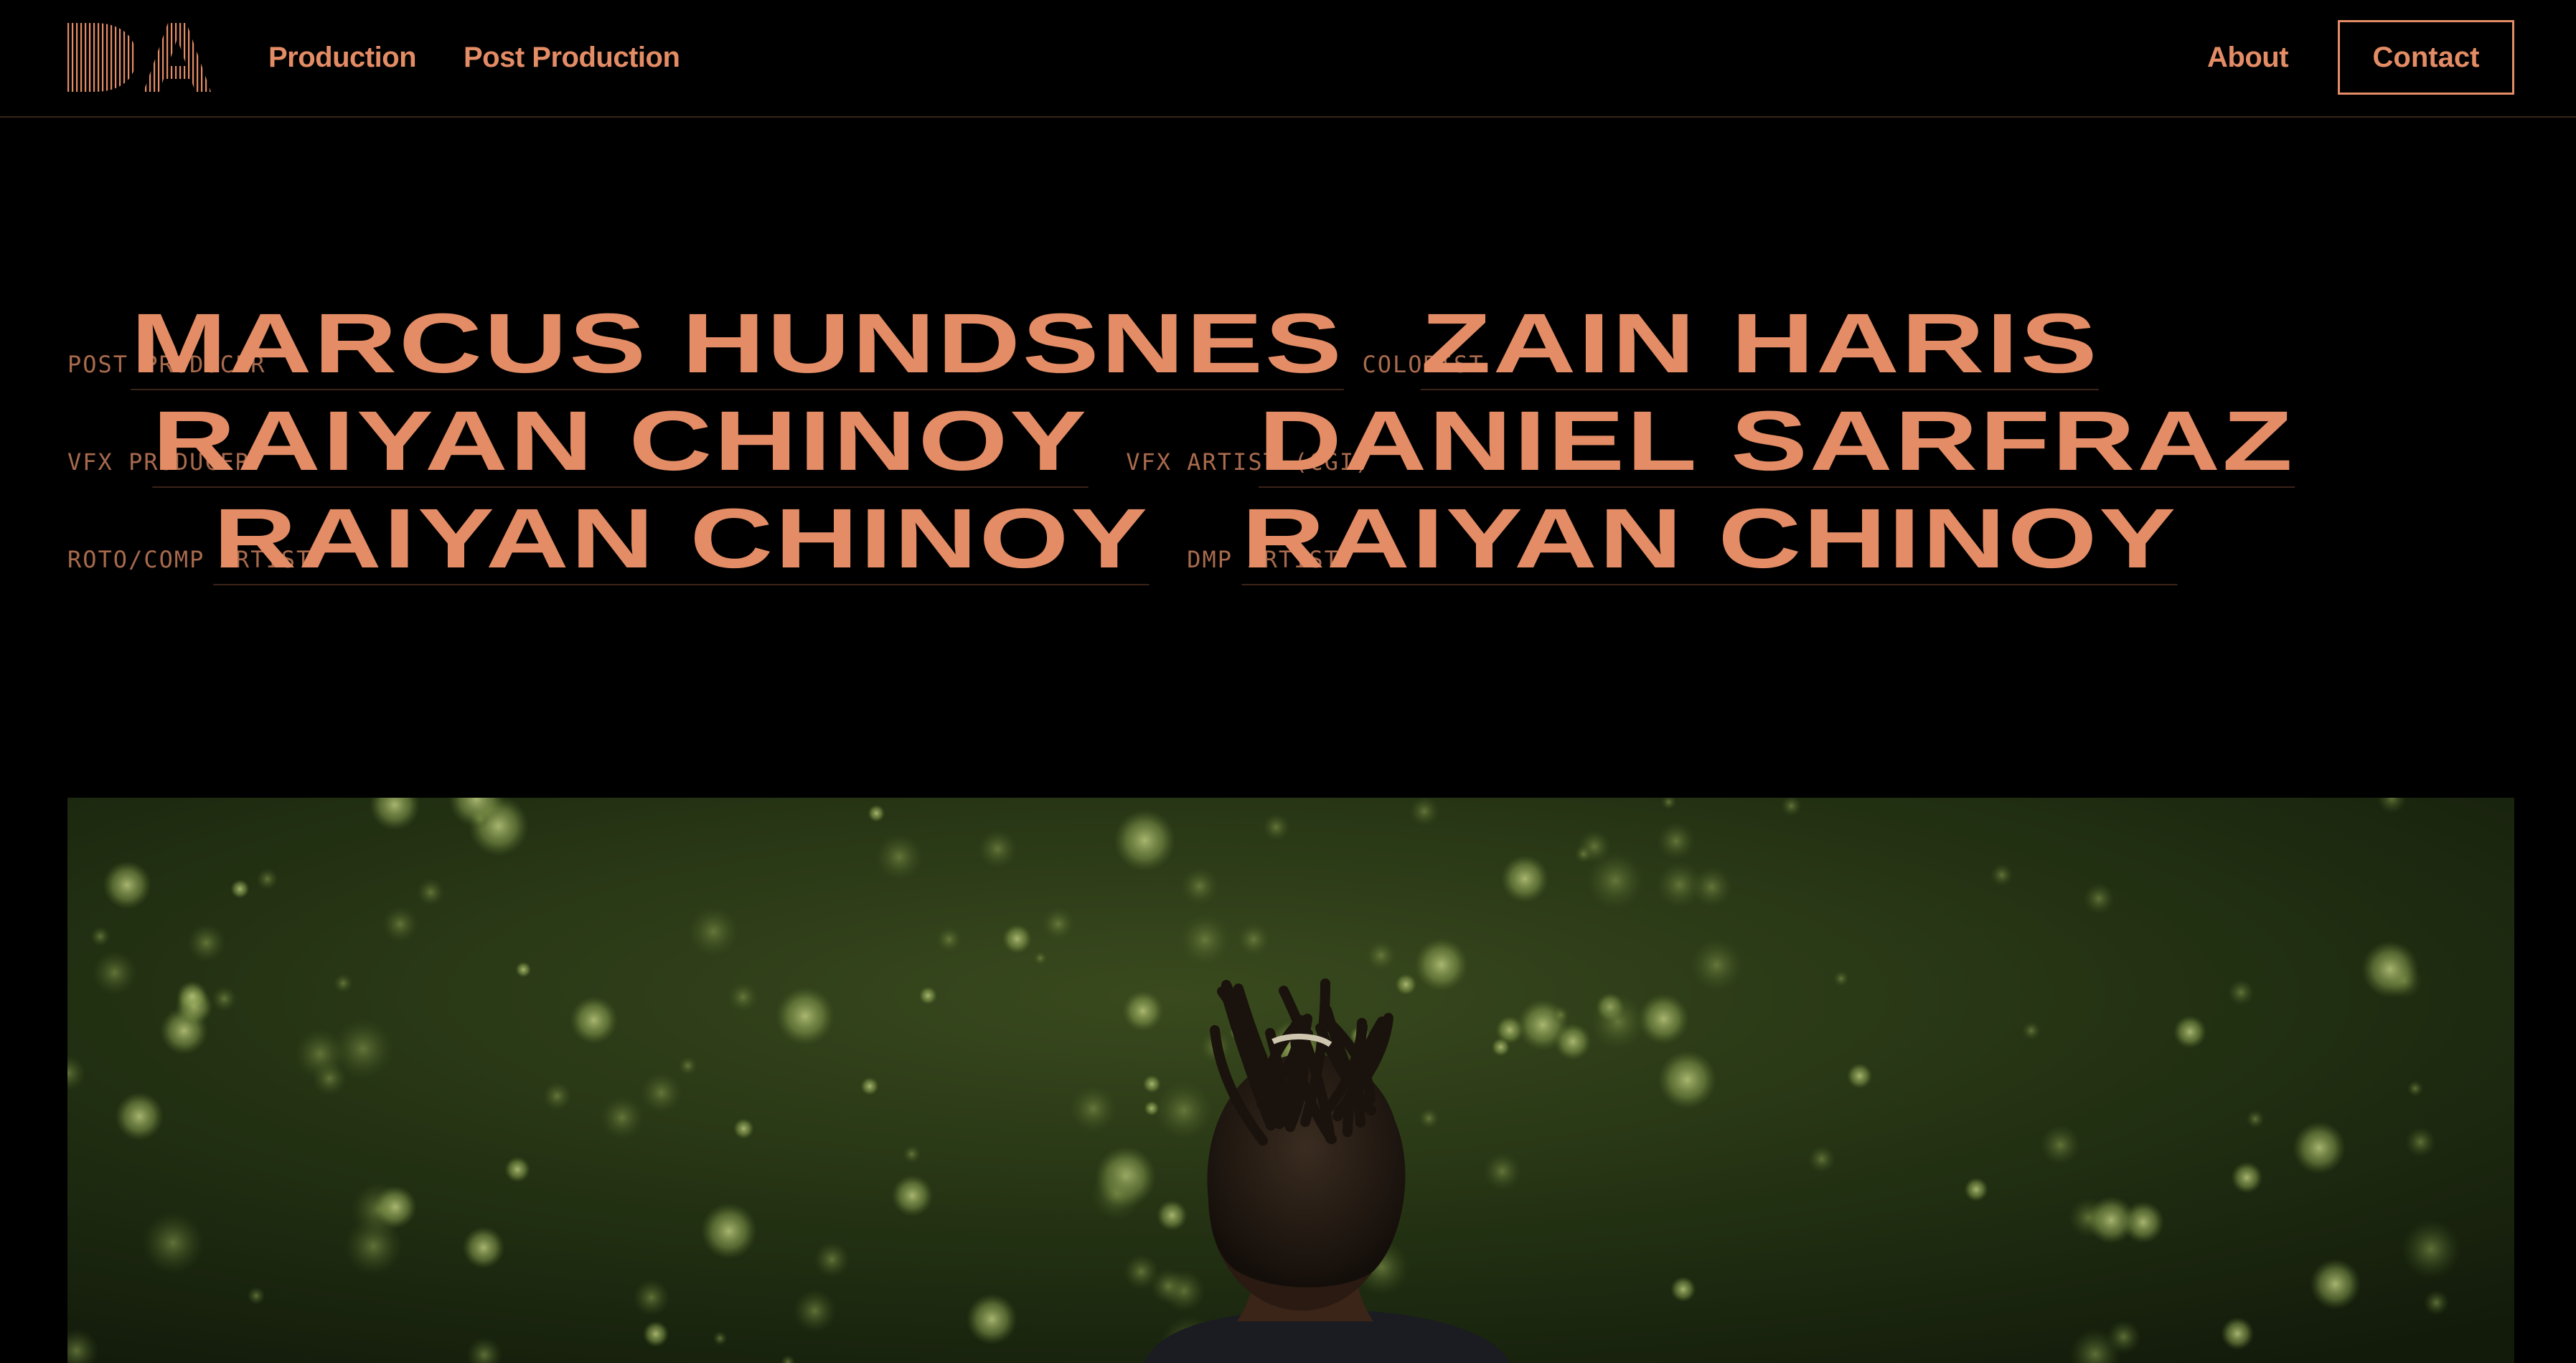  I want to click on credit-name: ZAIN HARIS, so click(1759, 345).